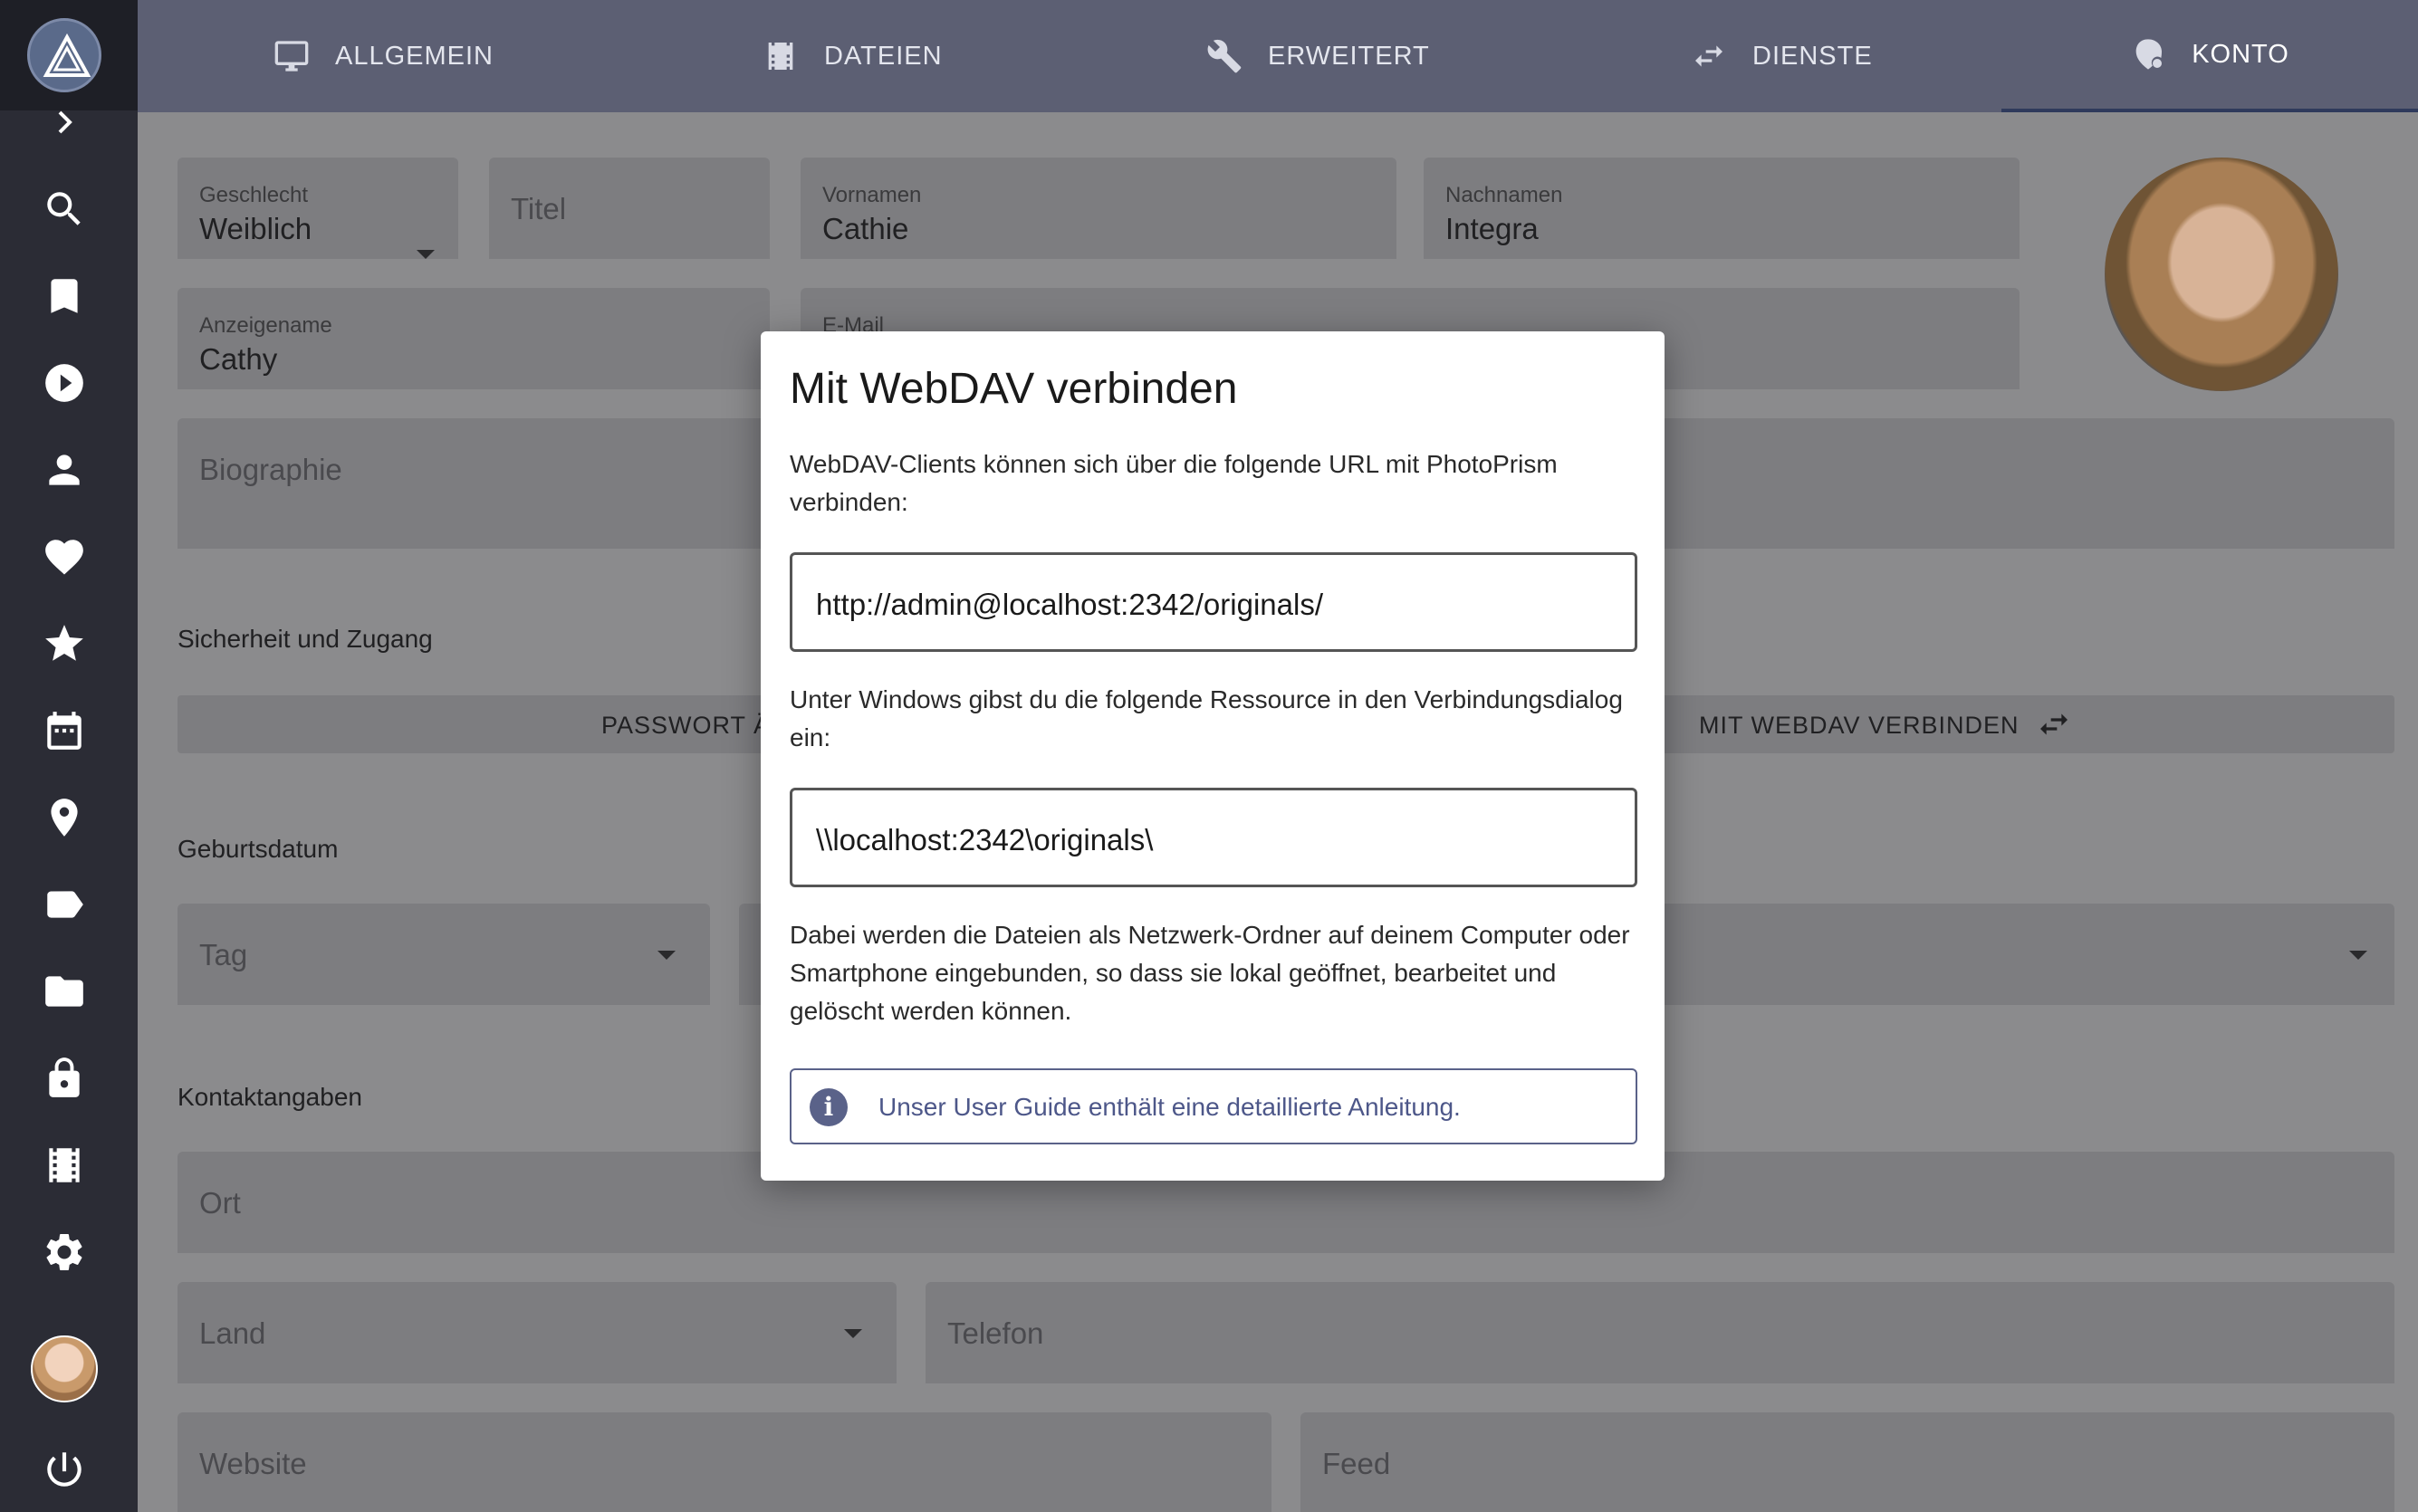 The width and height of the screenshot is (2418, 1512). Describe the element at coordinates (270, 1097) in the screenshot. I see `contact-heading: Kontaktangaben` at that location.